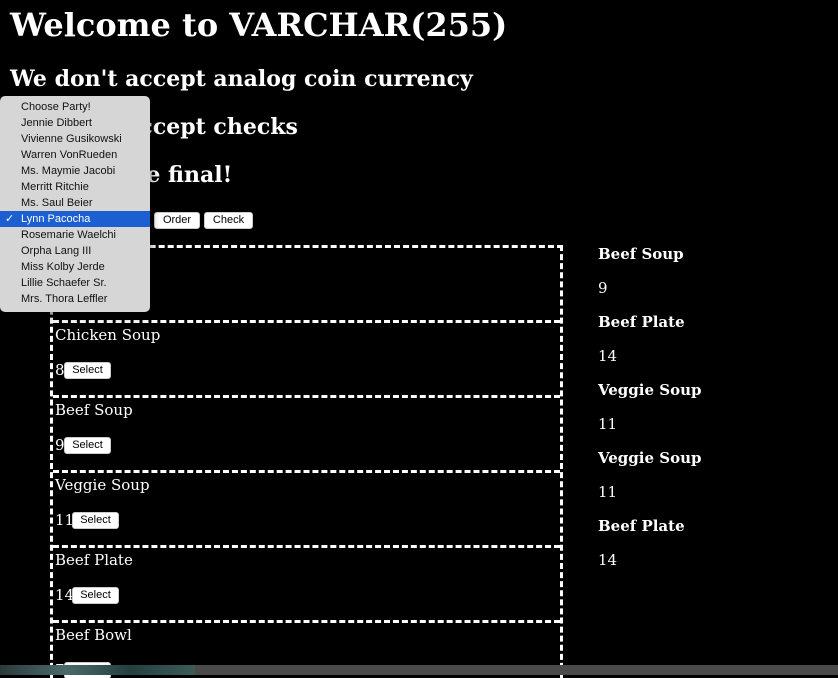 The height and width of the screenshot is (678, 838). Describe the element at coordinates (306, 510) in the screenshot. I see `menu-item-card: Veggie Soup 11 Select` at that location.